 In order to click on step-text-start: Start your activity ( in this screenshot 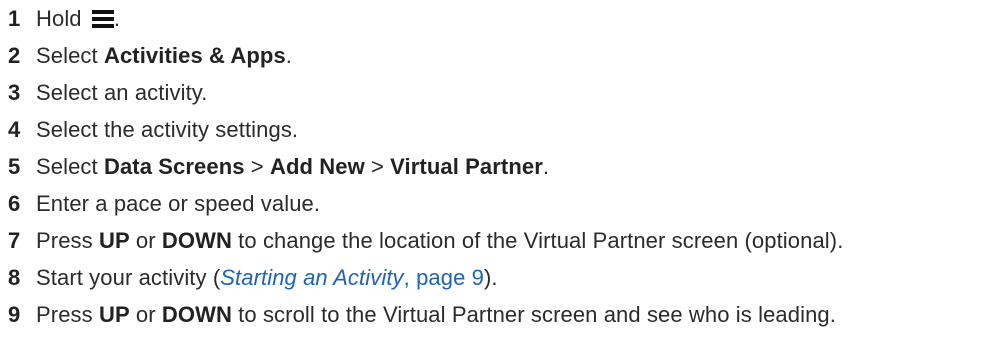, I will do `click(128, 277)`.